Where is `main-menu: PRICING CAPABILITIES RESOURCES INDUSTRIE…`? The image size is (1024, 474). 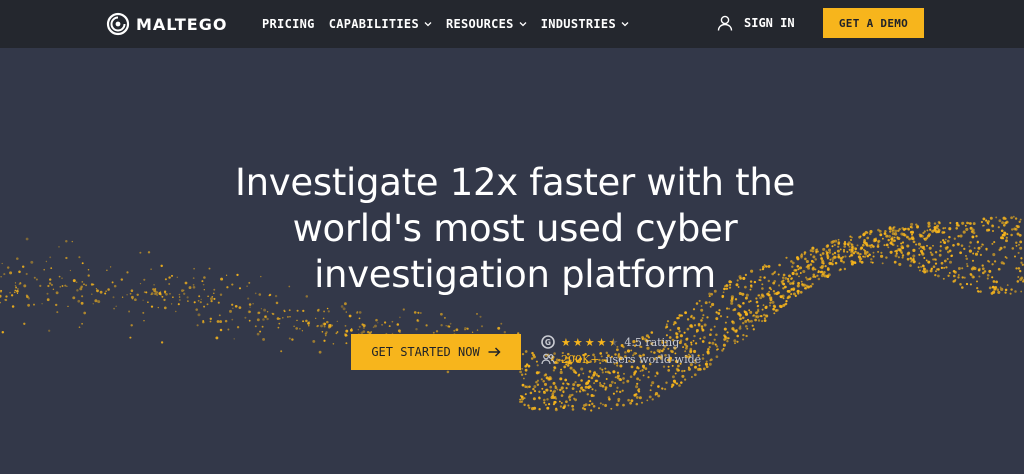
main-menu: PRICING CAPABILITIES RESOURCES INDUSTRIE… is located at coordinates (452, 24).